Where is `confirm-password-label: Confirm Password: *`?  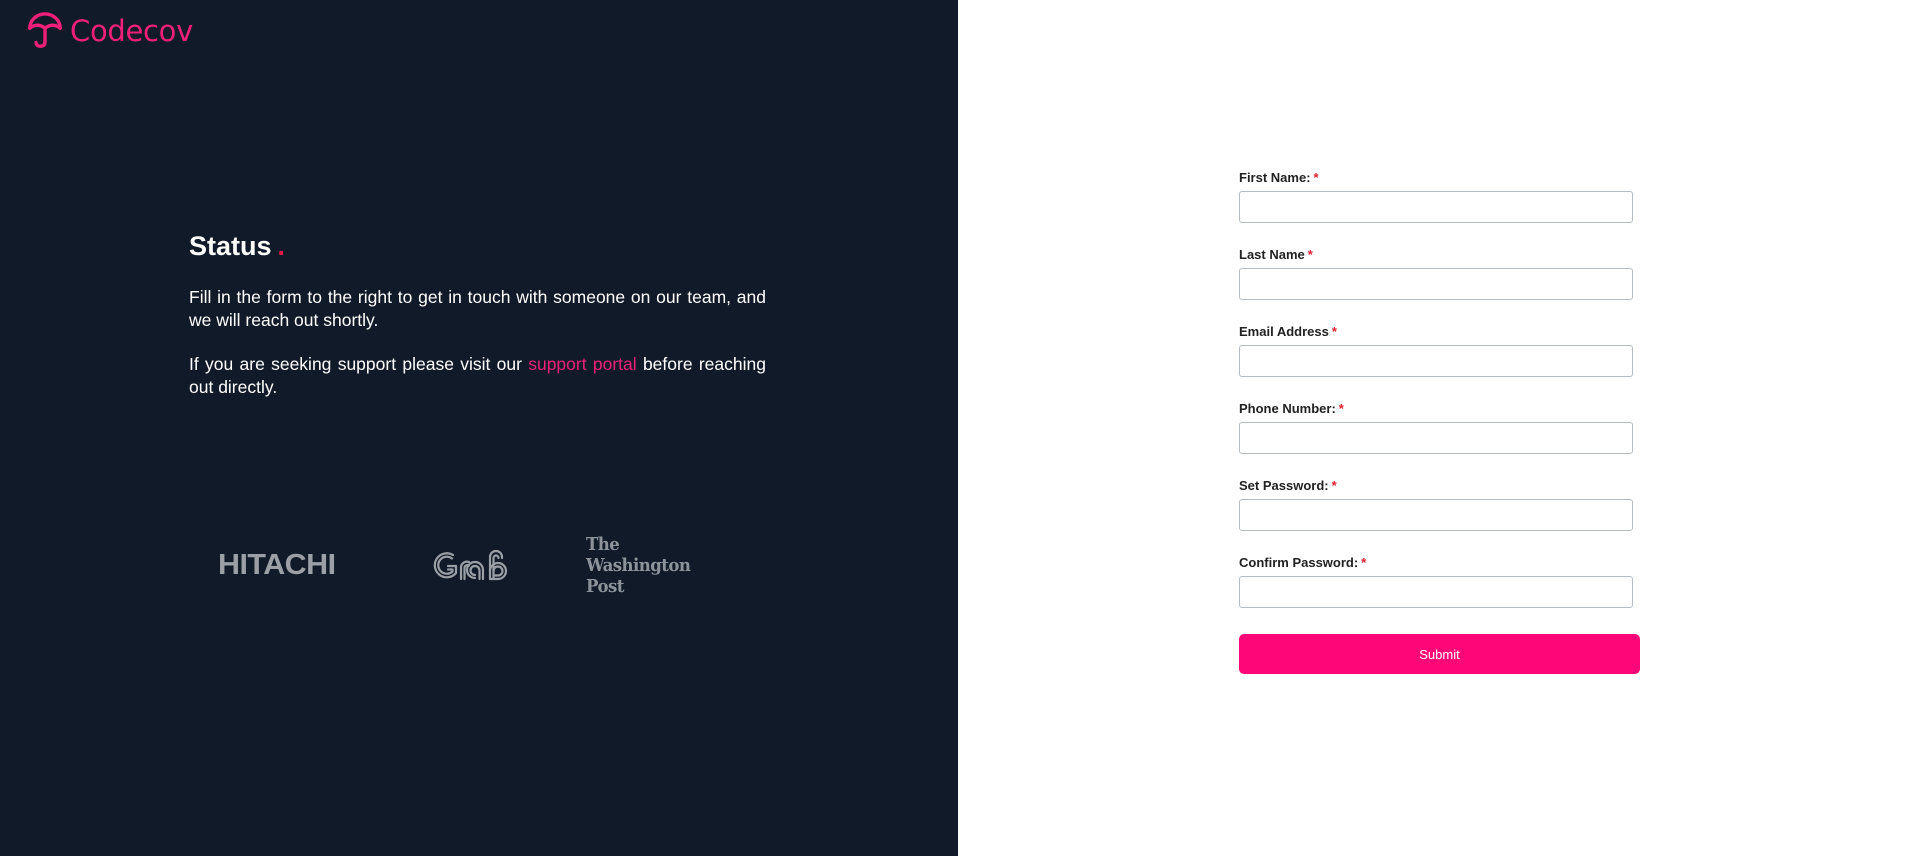
confirm-password-label: Confirm Password: * is located at coordinates (1302, 563).